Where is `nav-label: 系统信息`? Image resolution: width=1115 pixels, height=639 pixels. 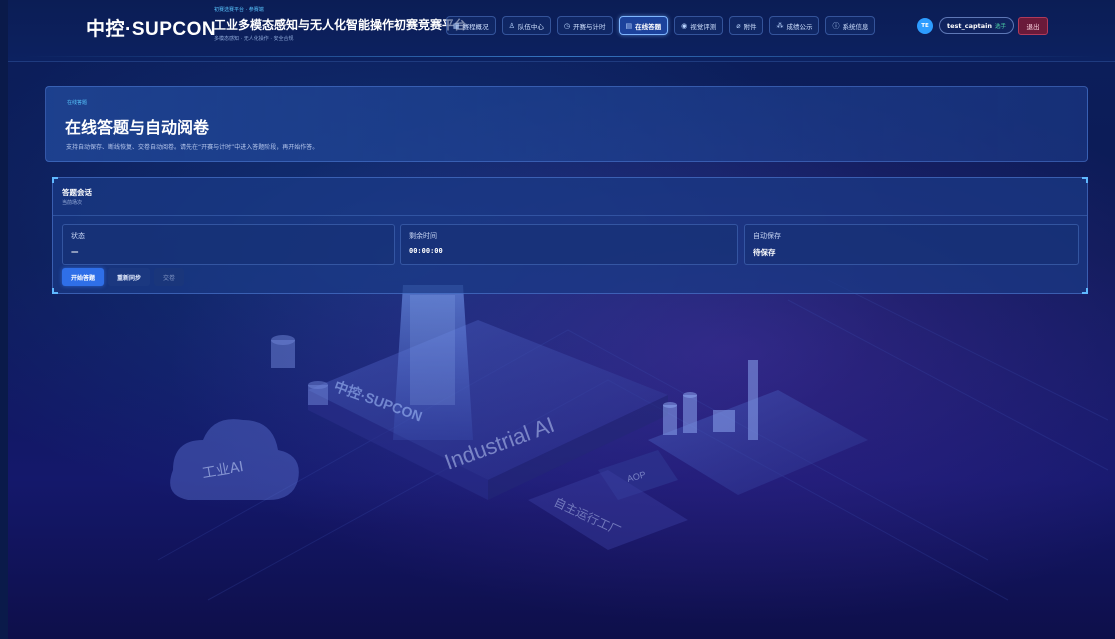
nav-label: 系统信息 is located at coordinates (855, 26).